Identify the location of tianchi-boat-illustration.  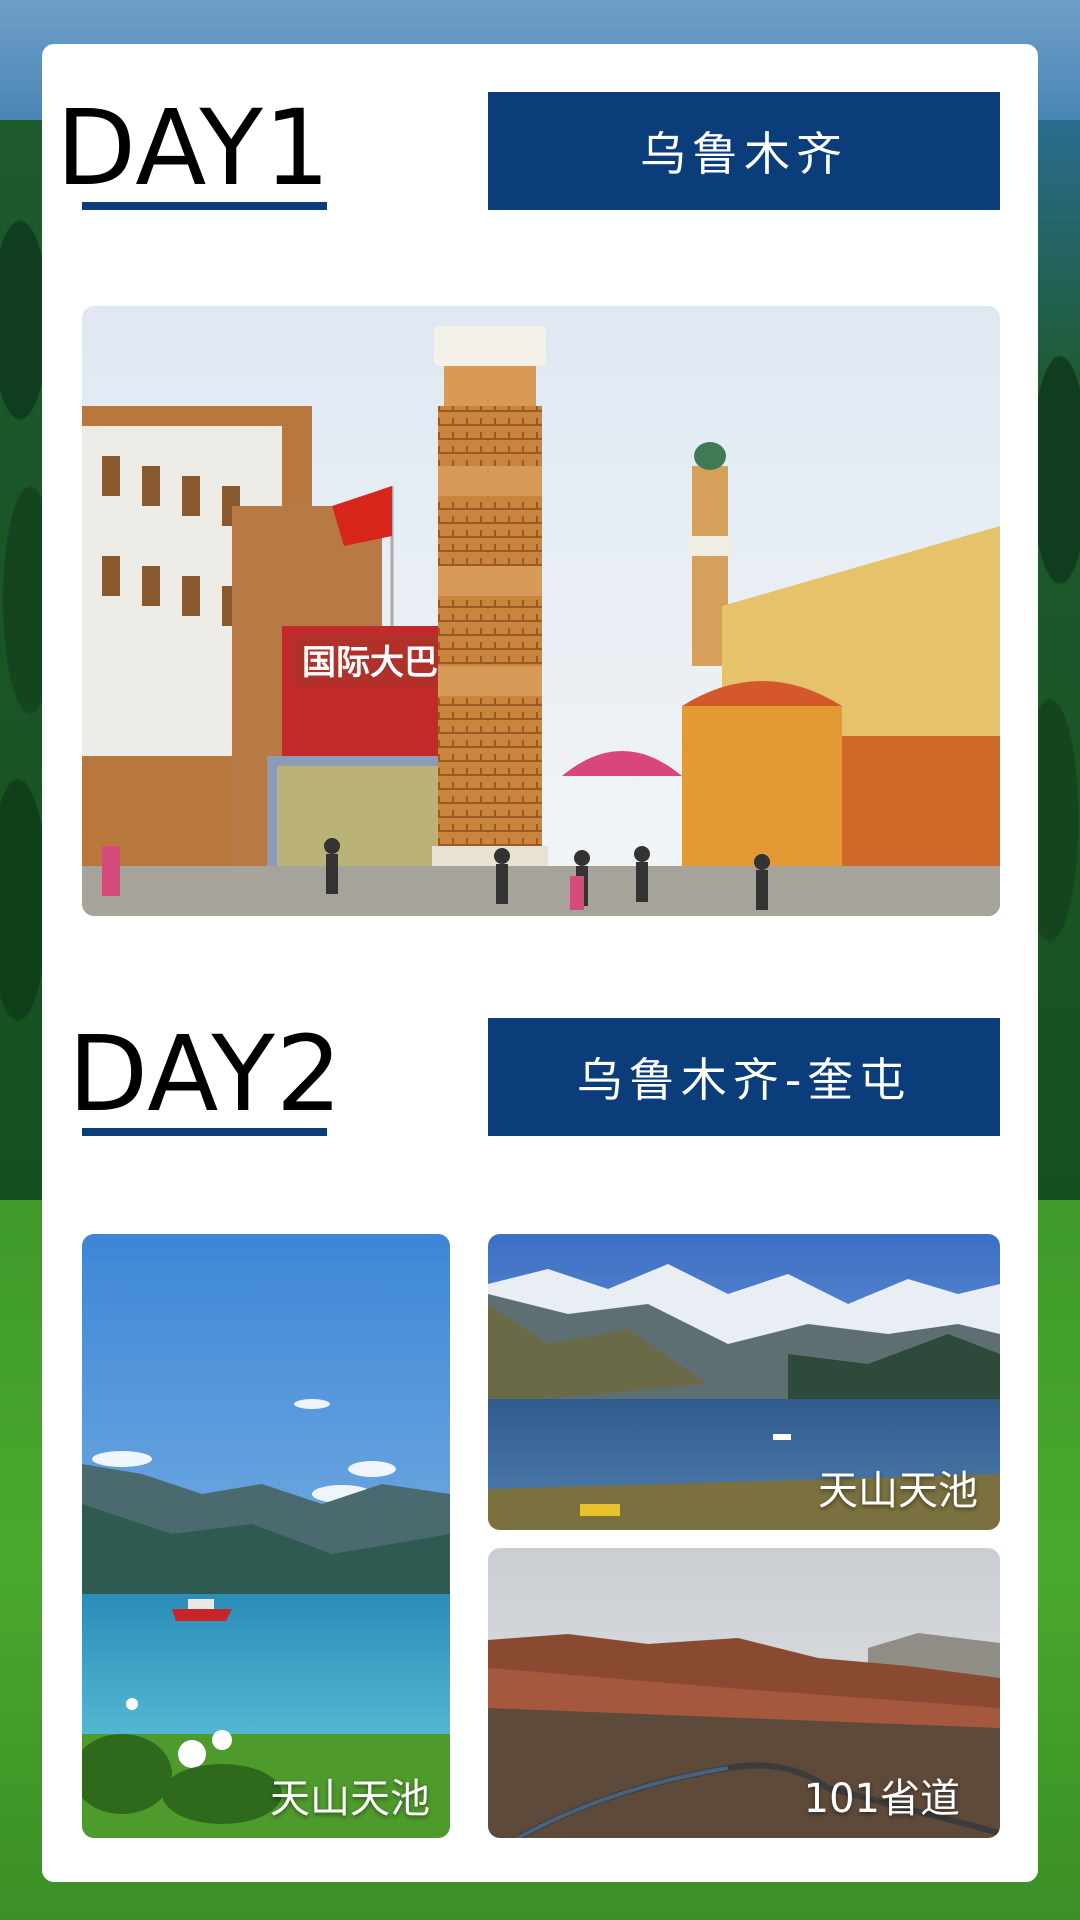
(266, 1536).